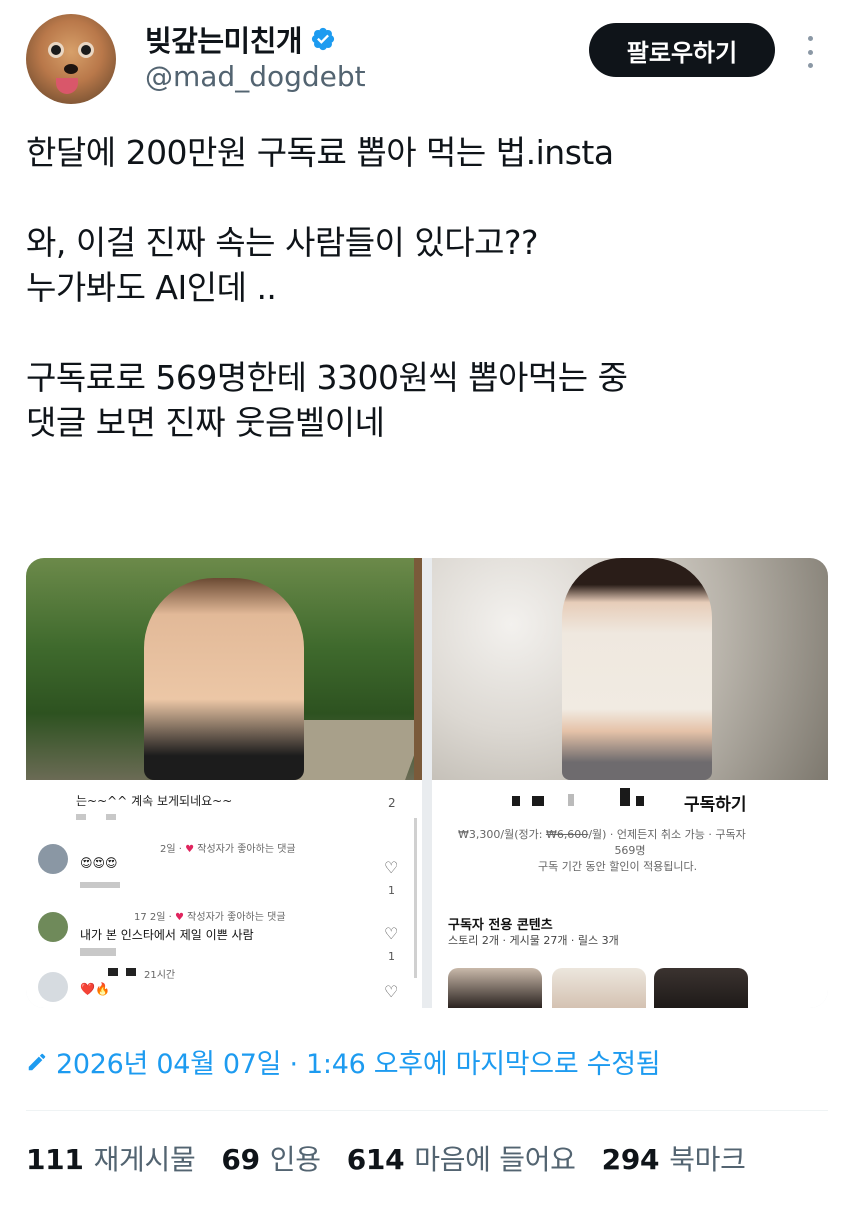 The width and height of the screenshot is (854, 1211). What do you see at coordinates (418, 669) in the screenshot?
I see `photo-post` at bounding box center [418, 669].